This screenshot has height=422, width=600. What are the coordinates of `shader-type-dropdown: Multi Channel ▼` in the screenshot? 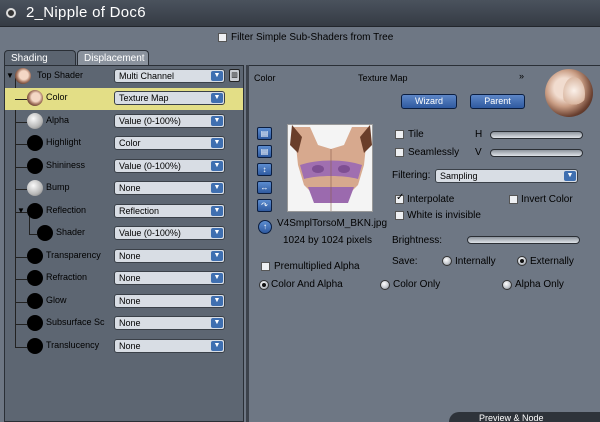 It's located at (169, 76).